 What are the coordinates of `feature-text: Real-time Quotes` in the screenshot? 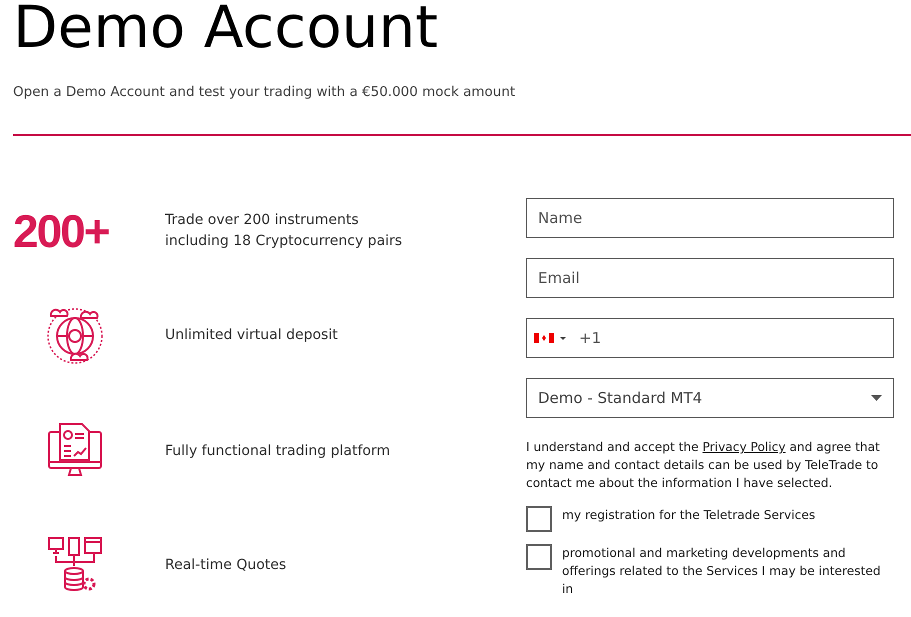 It's located at (226, 565).